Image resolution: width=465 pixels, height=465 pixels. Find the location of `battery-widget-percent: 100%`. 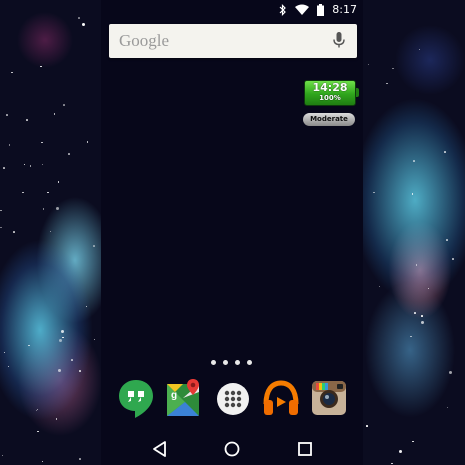

battery-widget-percent: 100% is located at coordinates (330, 98).